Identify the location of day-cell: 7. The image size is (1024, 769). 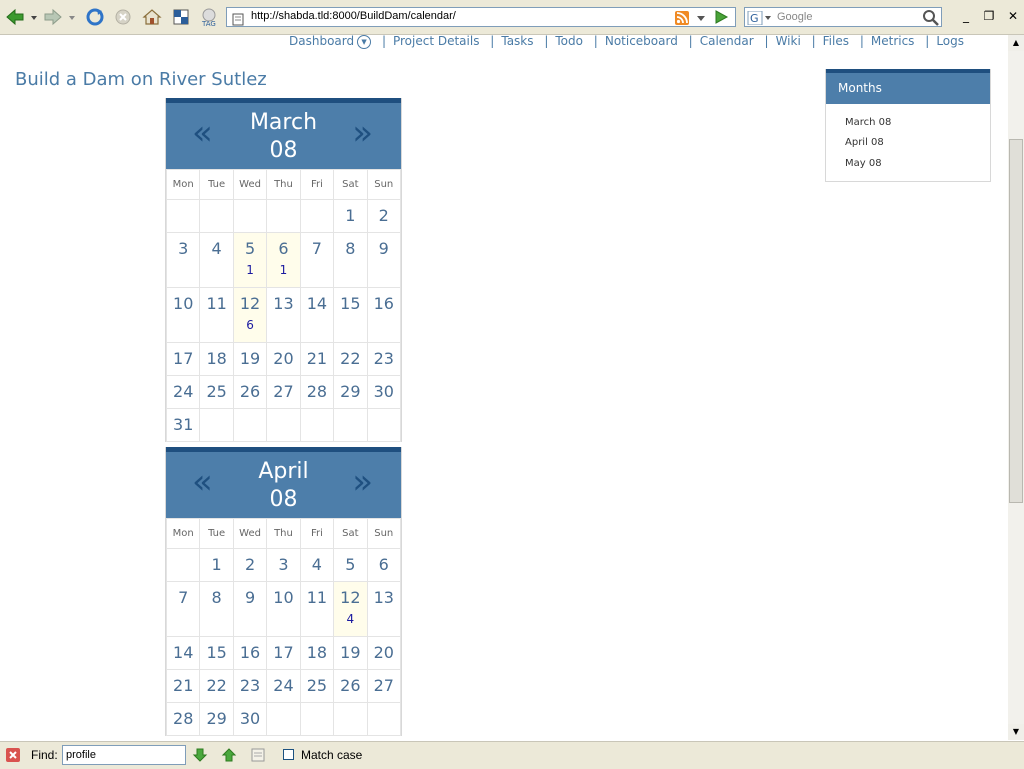
(183, 609).